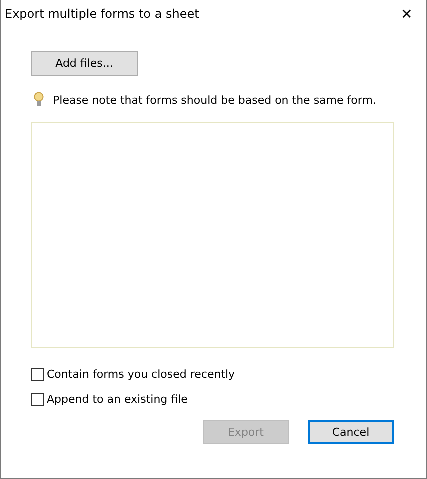 Image resolution: width=427 pixels, height=479 pixels. I want to click on close-button: ✕, so click(407, 14).